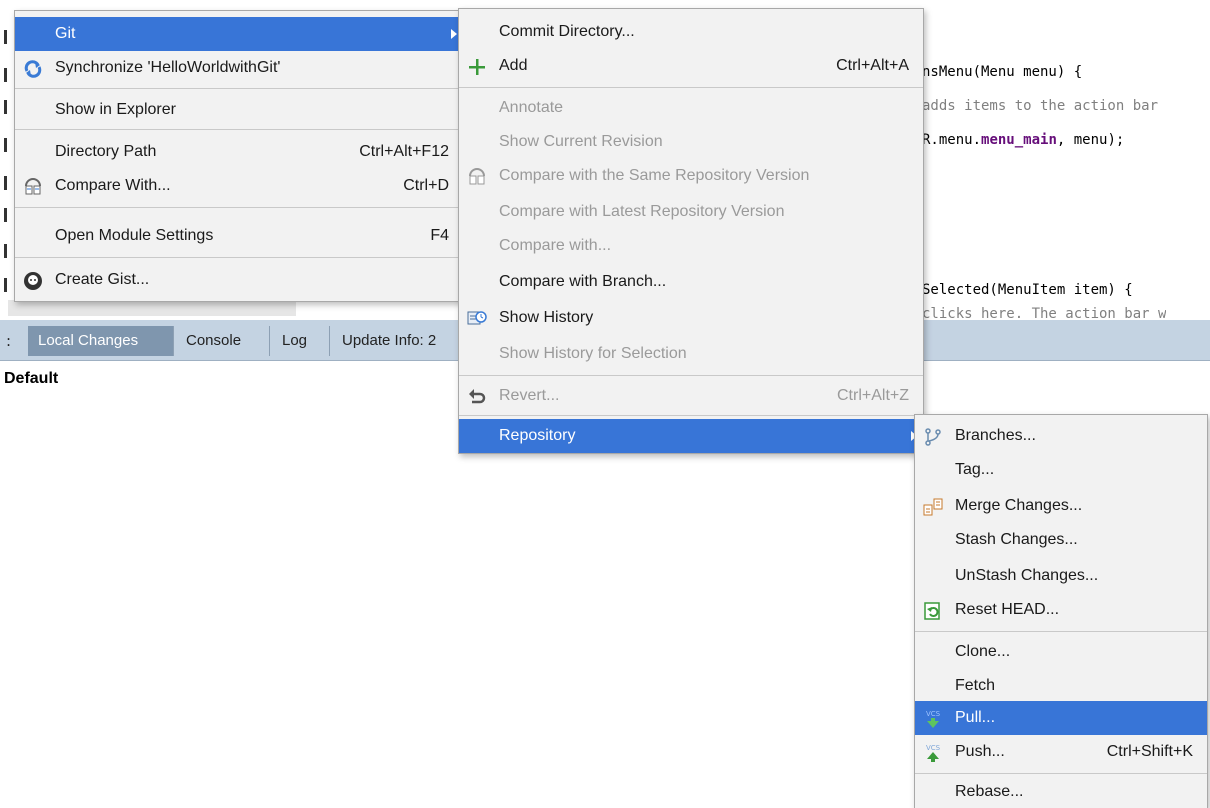 The height and width of the screenshot is (808, 1210). Describe the element at coordinates (581, 141) in the screenshot. I see `menu-item-label: Show Current Revision` at that location.